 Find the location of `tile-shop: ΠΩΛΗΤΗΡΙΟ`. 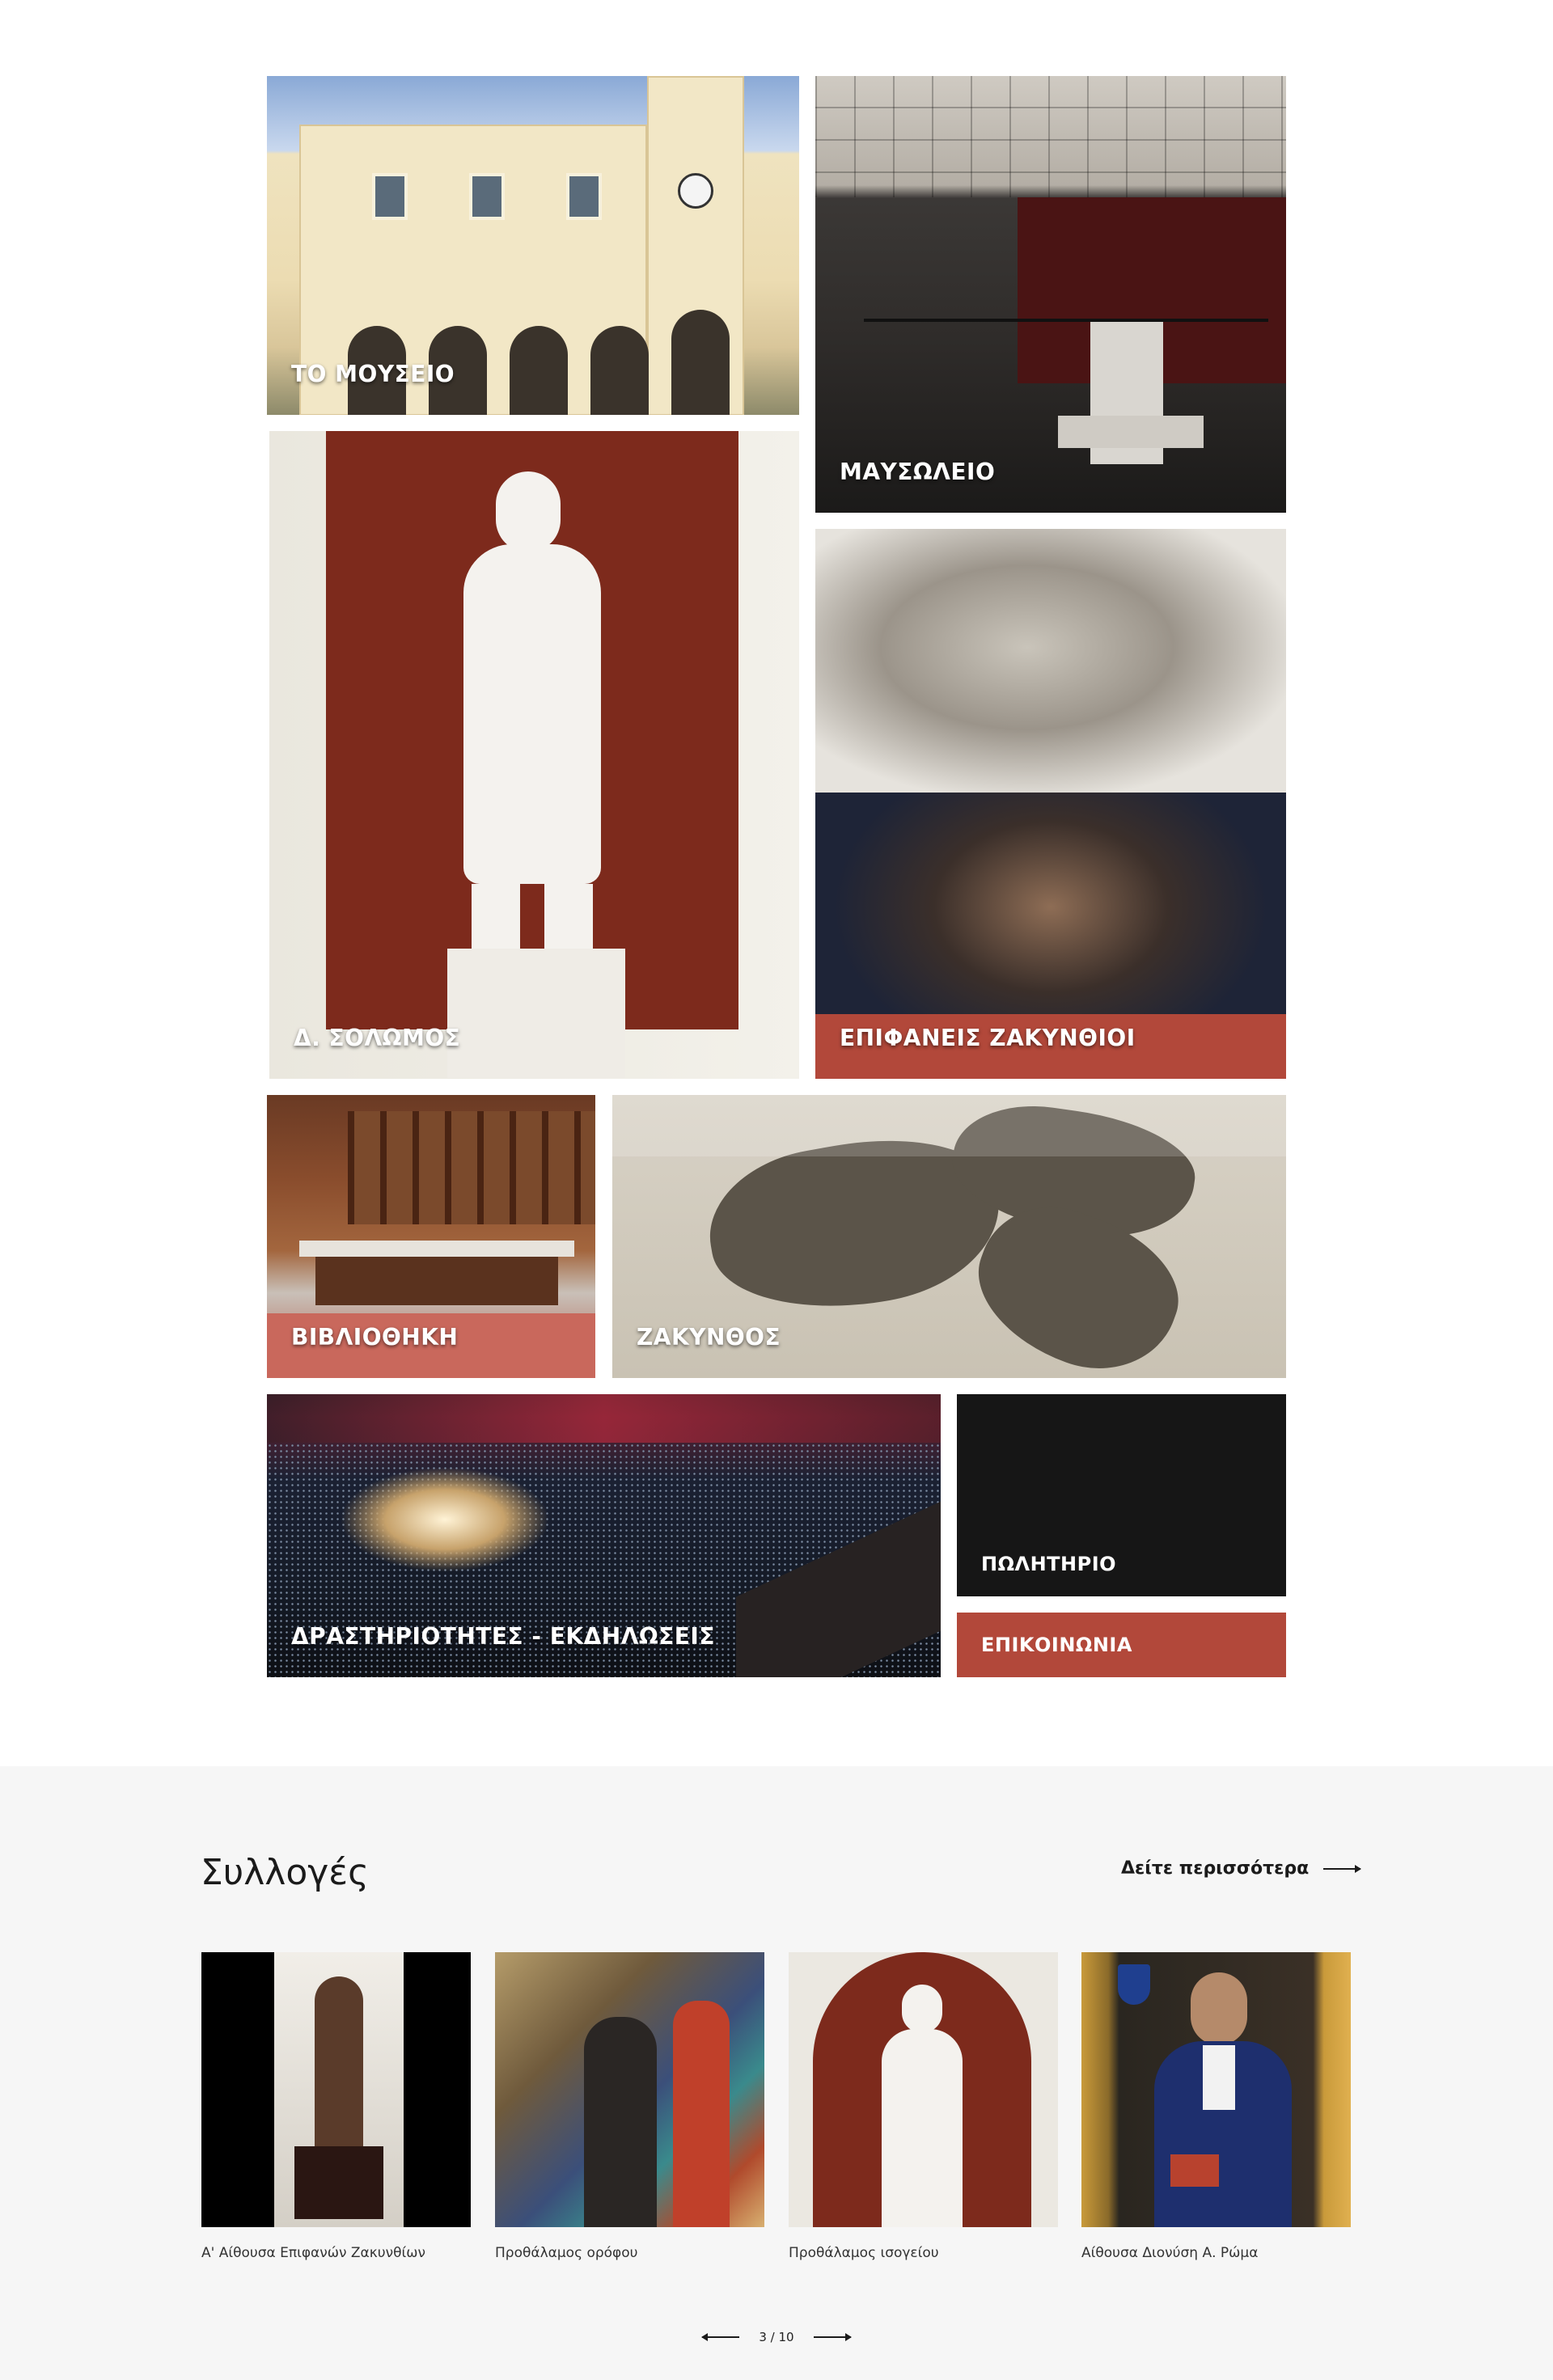

tile-shop: ΠΩΛΗΤΗΡΙΟ is located at coordinates (1121, 1495).